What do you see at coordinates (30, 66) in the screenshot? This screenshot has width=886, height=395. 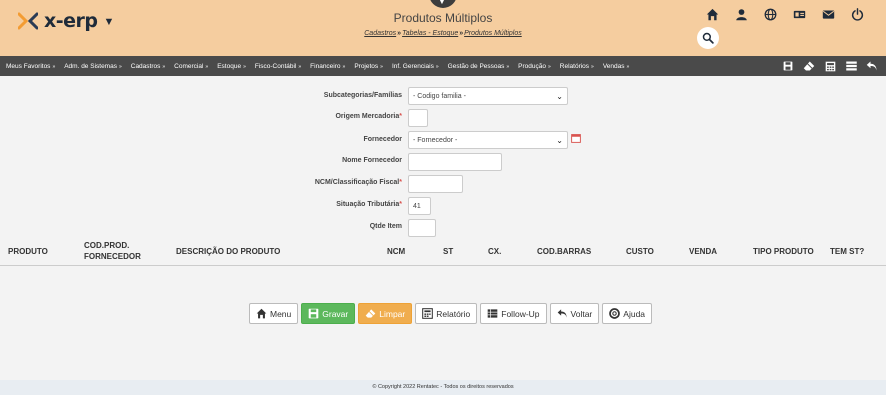 I see `nav-item-meus-favoritos: Meus Favoritos»` at bounding box center [30, 66].